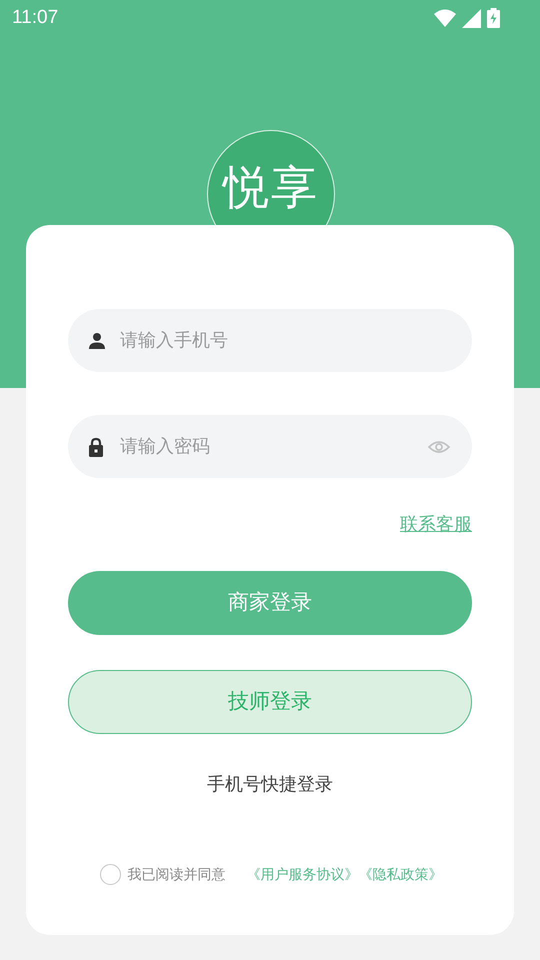 The height and width of the screenshot is (960, 540). Describe the element at coordinates (471, 18) in the screenshot. I see `signal-icon` at that location.